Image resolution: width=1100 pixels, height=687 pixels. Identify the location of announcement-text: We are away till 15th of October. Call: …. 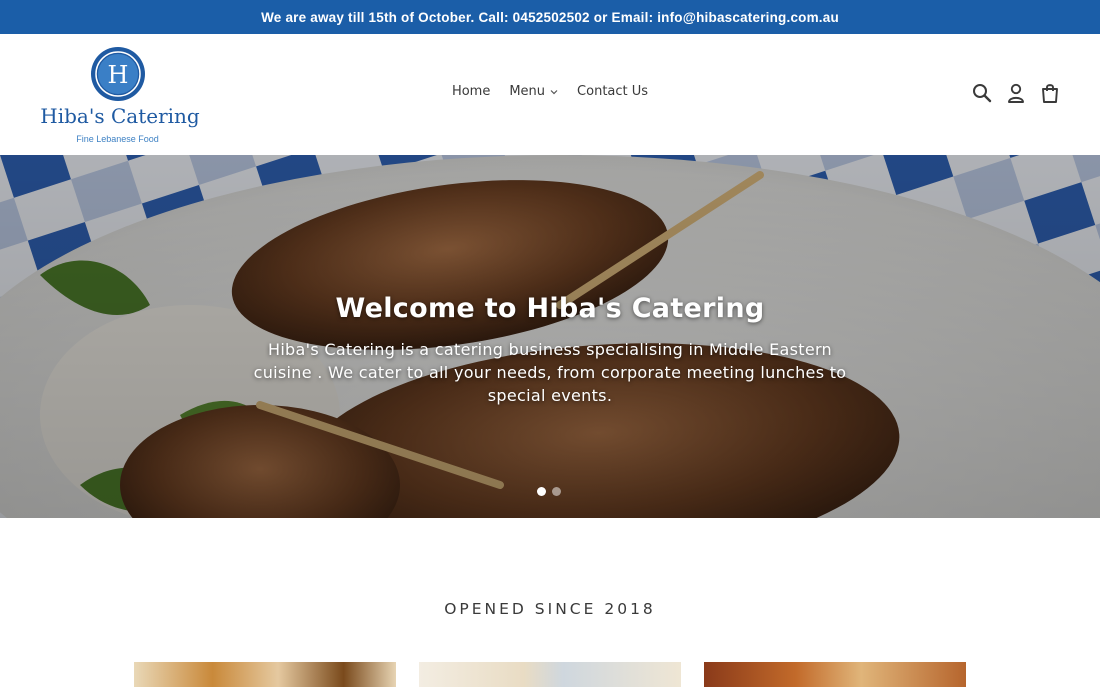
(550, 17).